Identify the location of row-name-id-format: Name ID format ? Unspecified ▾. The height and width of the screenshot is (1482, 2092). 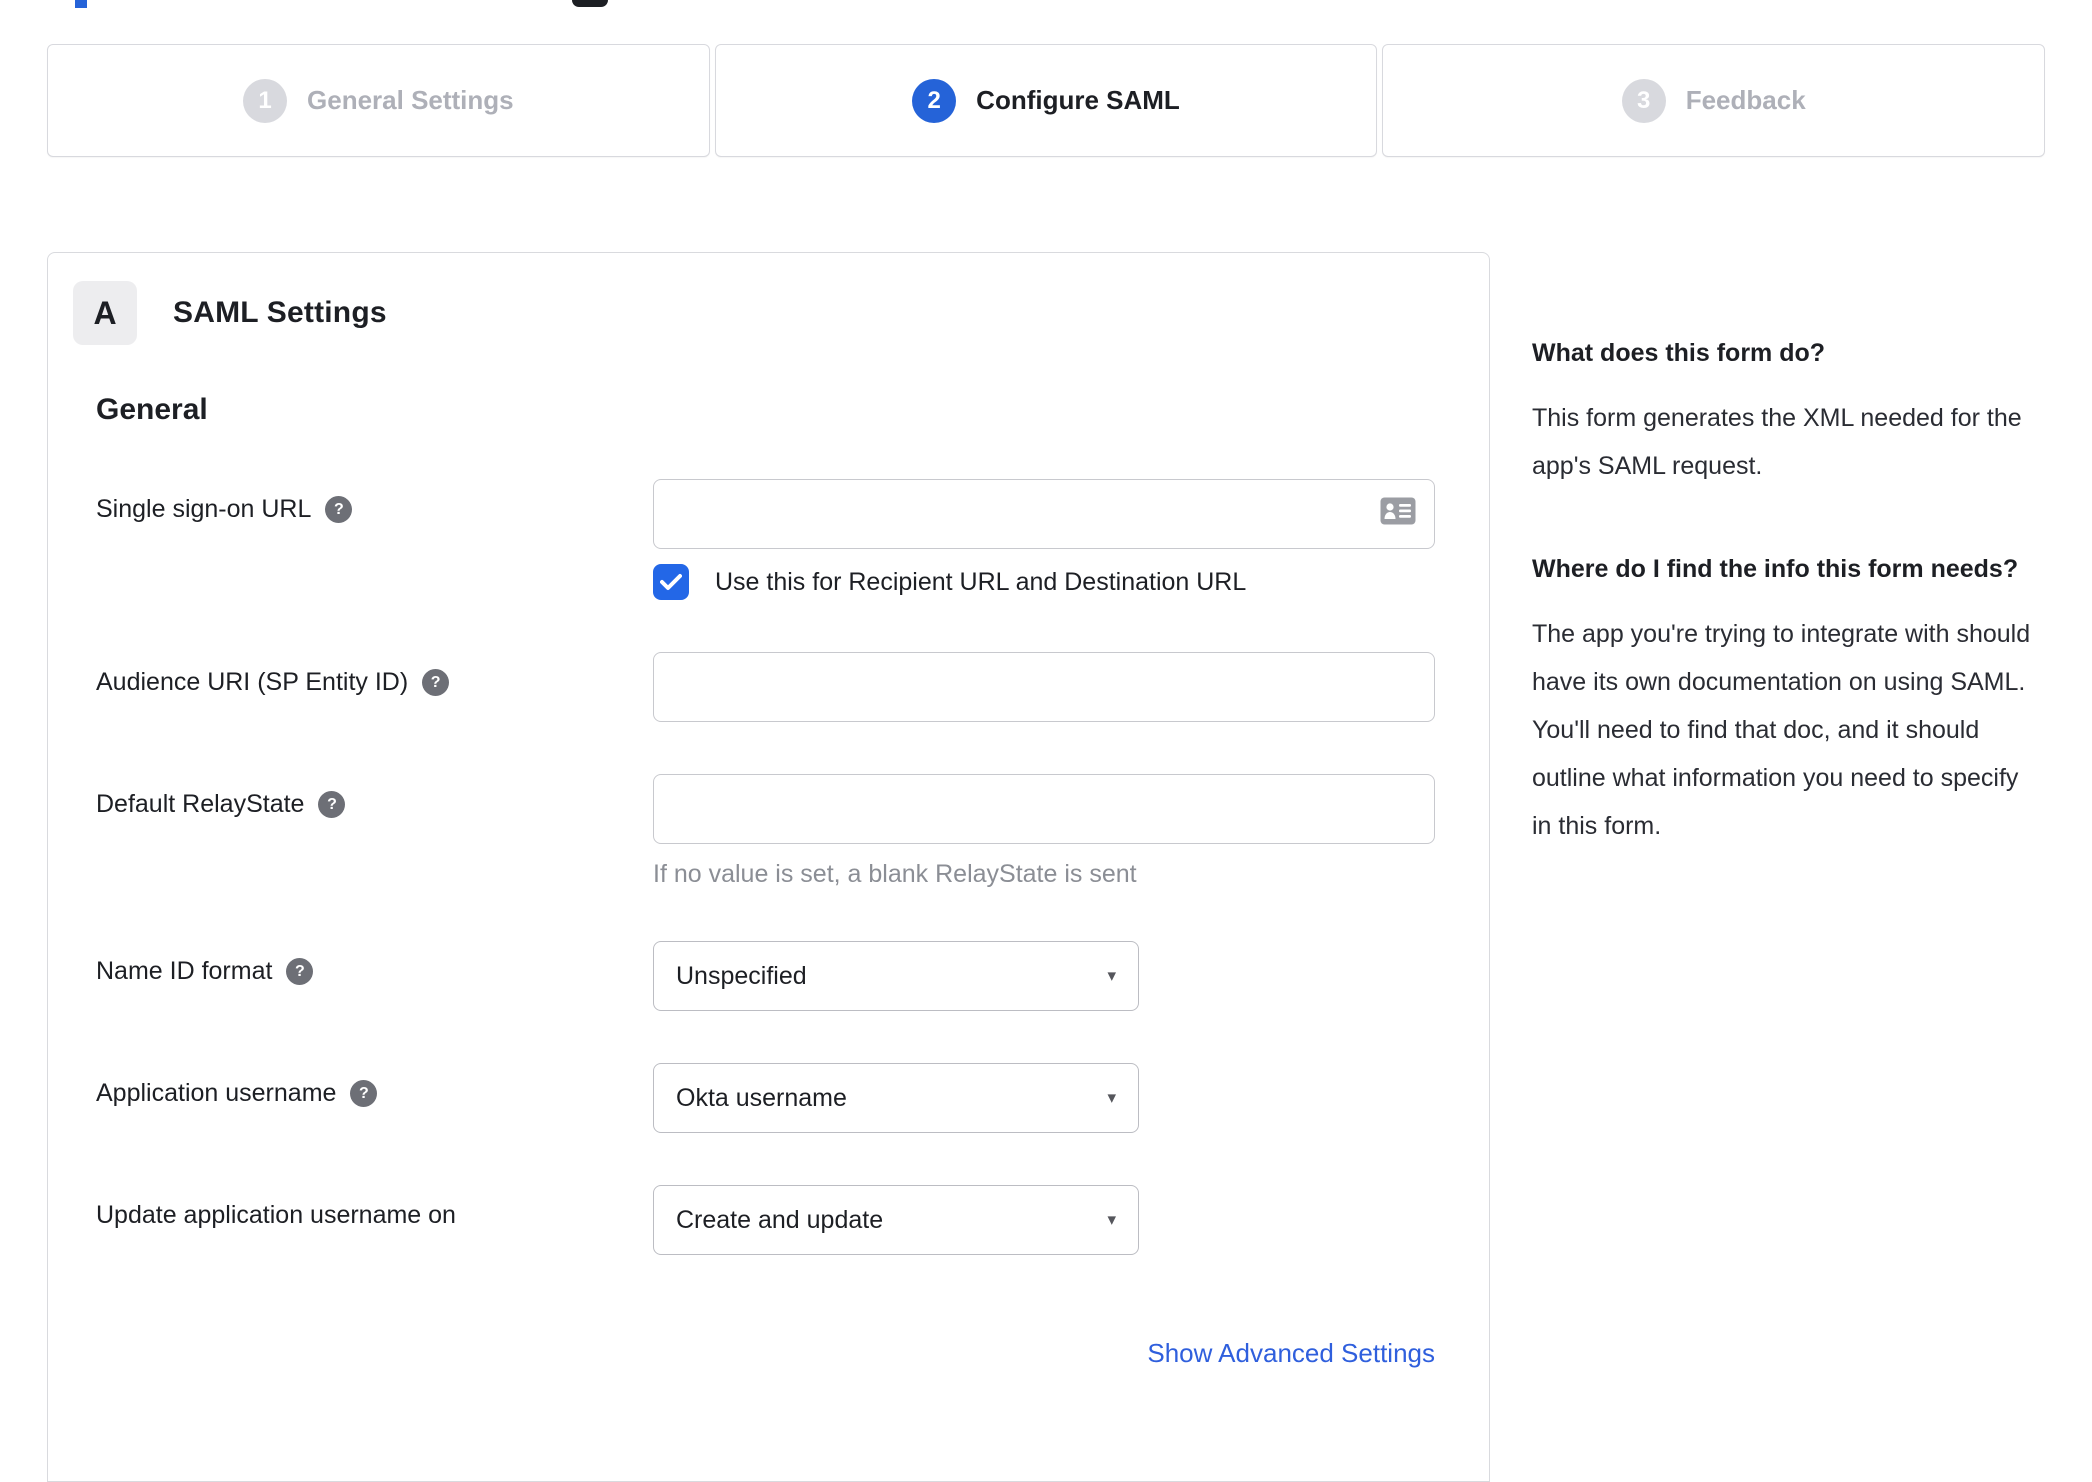
(792, 976).